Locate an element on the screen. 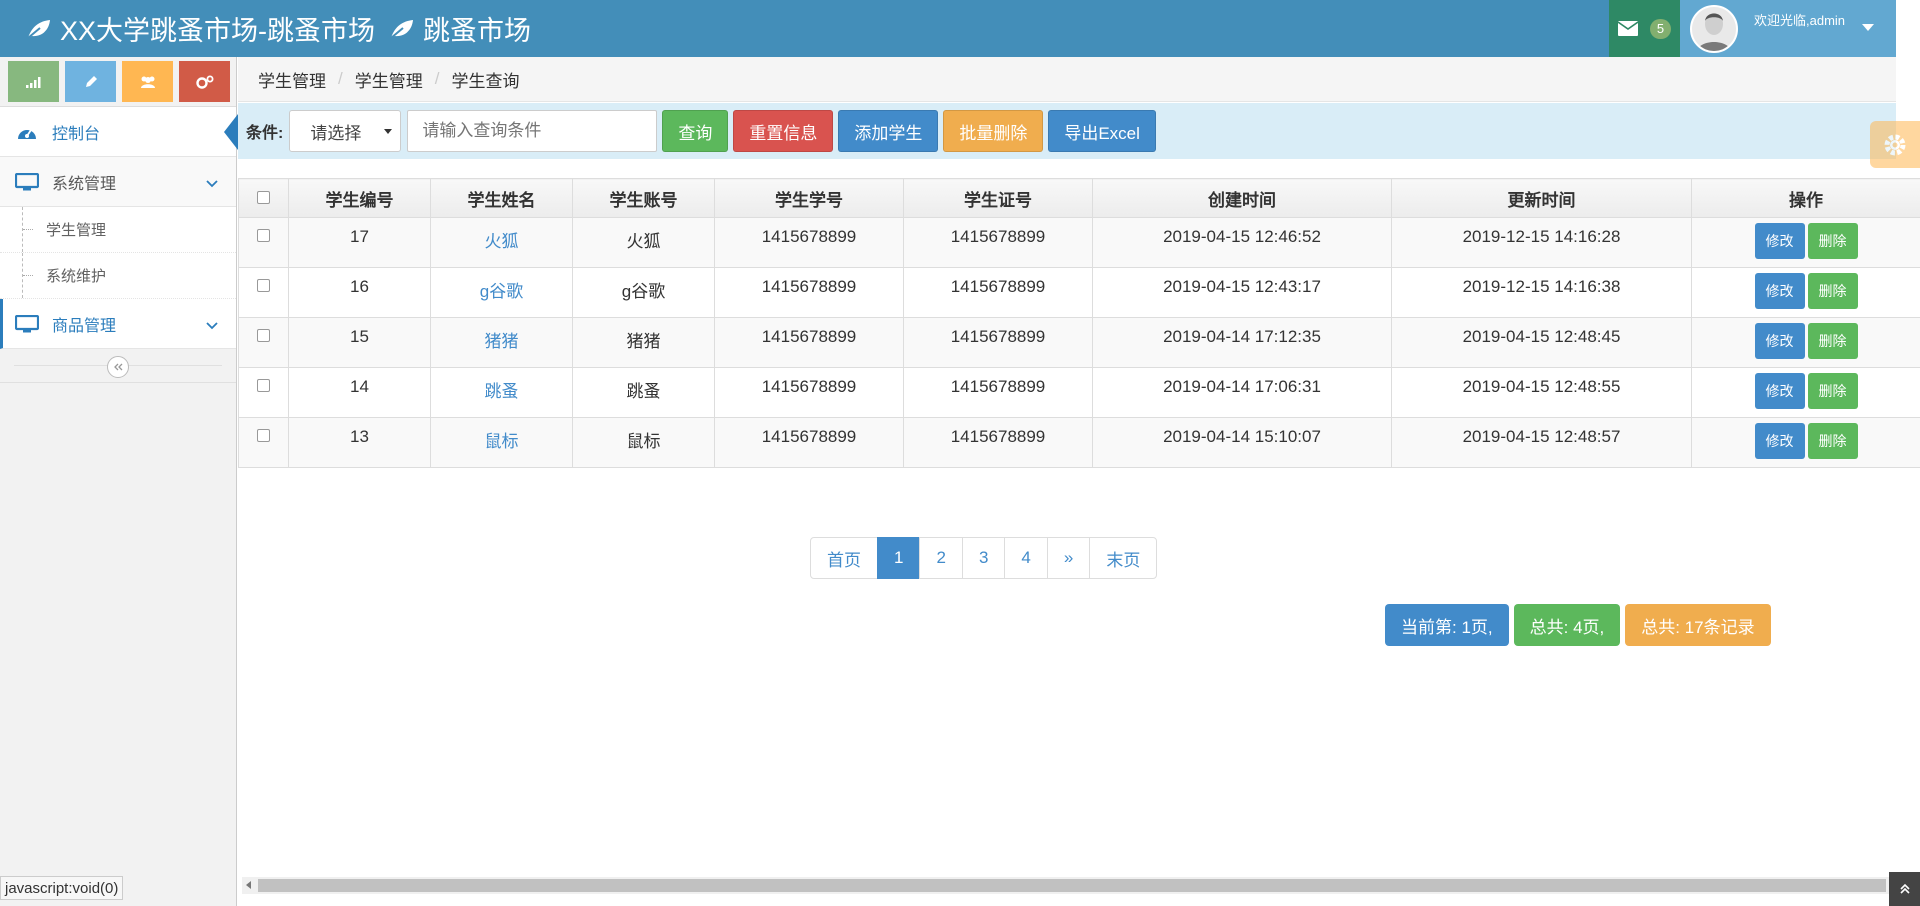 The image size is (1920, 906). sidebar-subitem-label: 系统维护 is located at coordinates (76, 276).